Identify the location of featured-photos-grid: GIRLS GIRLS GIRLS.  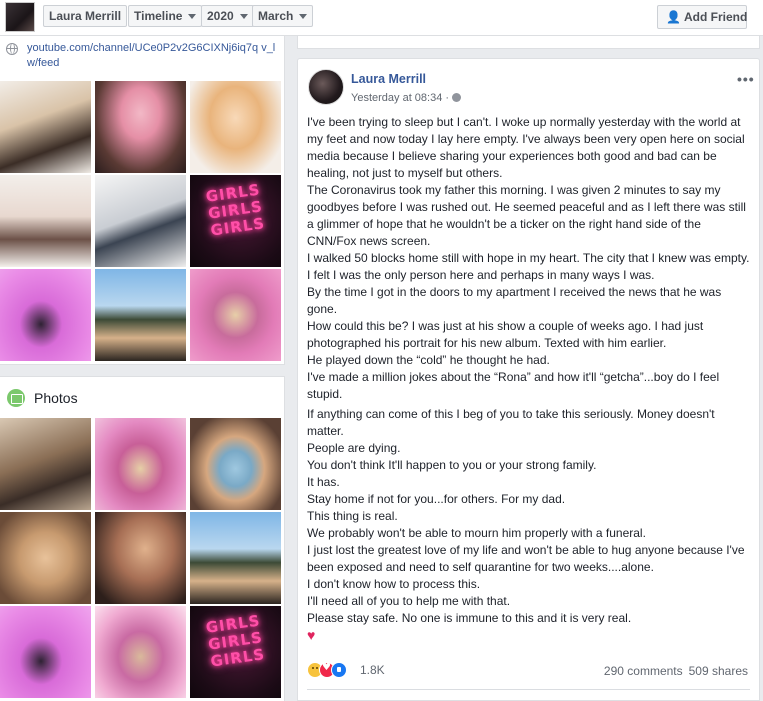
(140, 221).